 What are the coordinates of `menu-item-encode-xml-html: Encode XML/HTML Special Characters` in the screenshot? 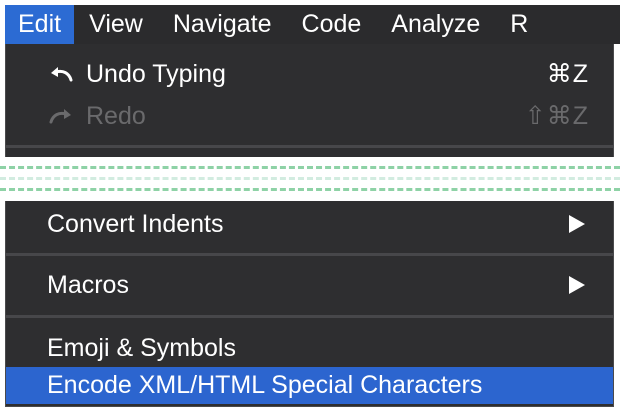 It's located at (309, 385).